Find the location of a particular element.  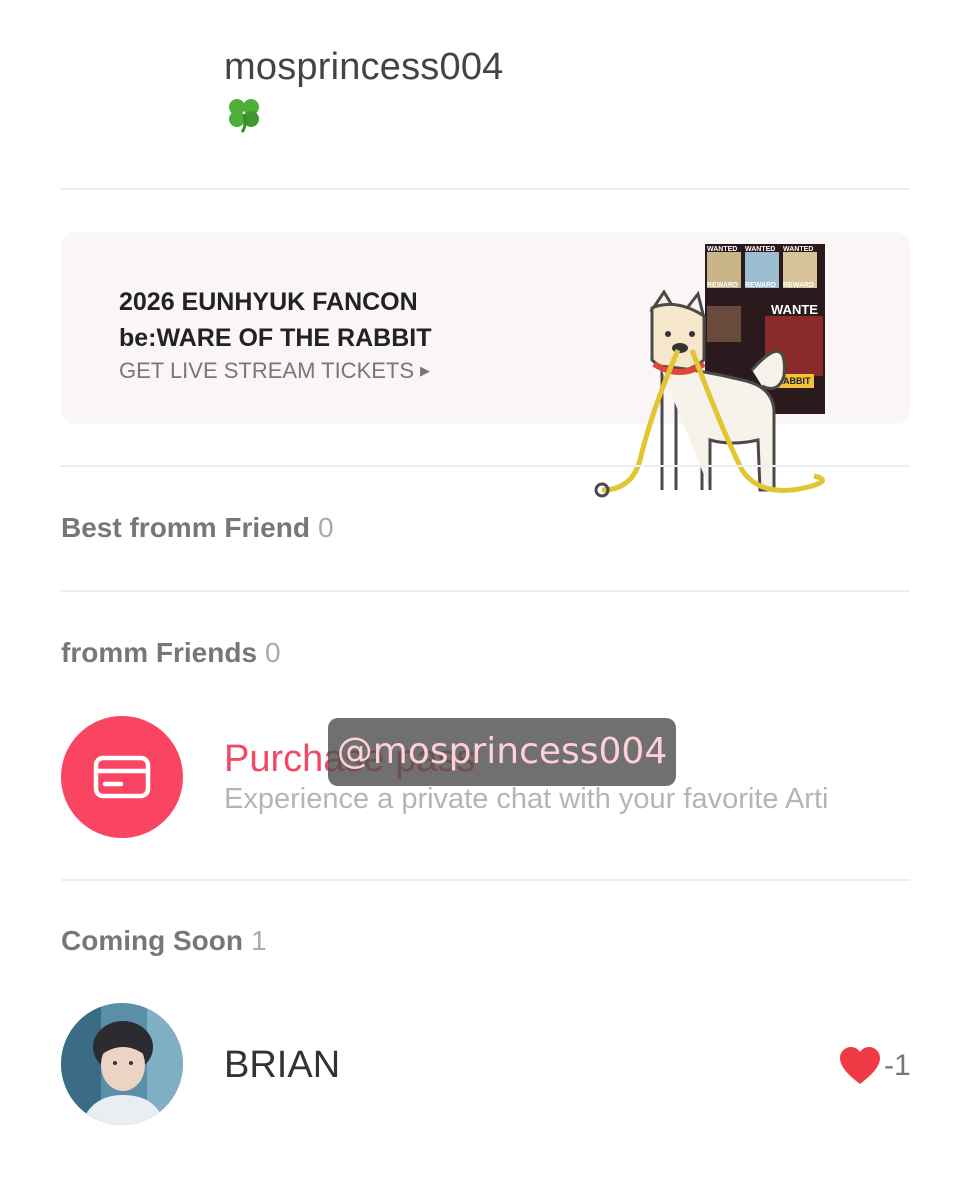

best-friend-section-title: Best fromm Friend 0 is located at coordinates (197, 528).